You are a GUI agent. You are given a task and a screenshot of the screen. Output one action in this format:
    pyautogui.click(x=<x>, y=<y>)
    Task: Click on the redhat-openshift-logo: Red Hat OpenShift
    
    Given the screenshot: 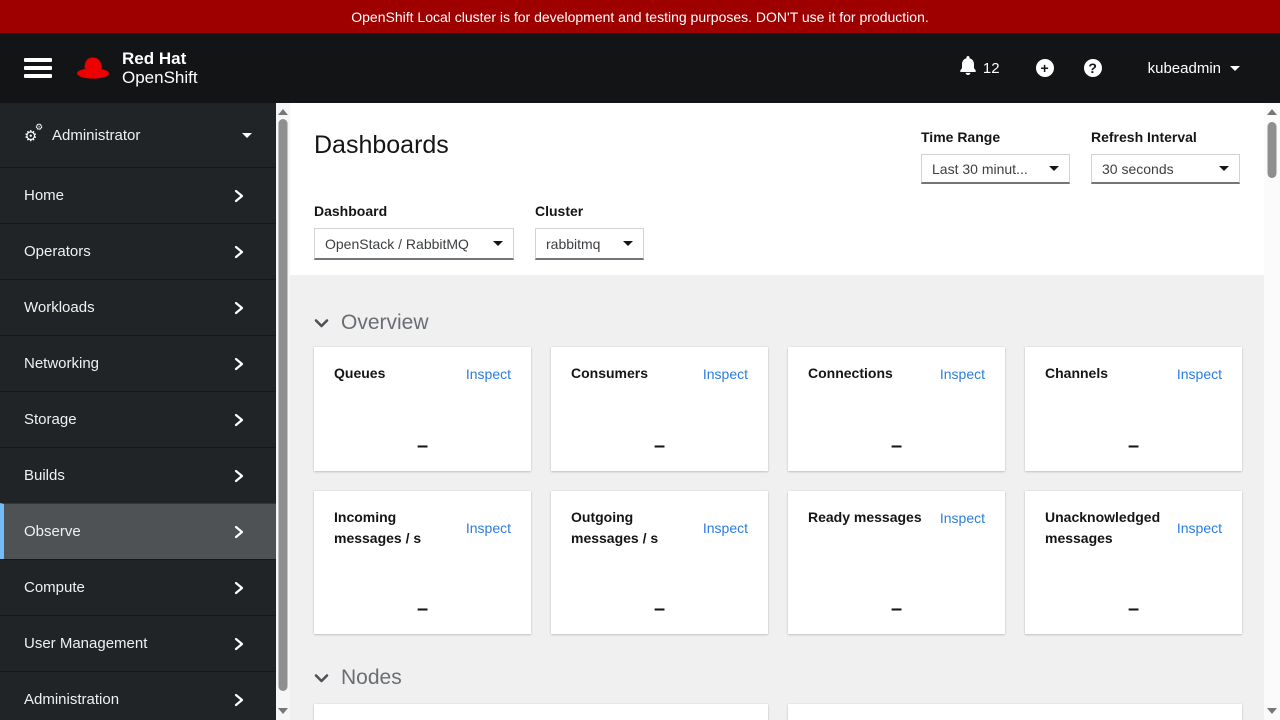 What is the action you would take?
    pyautogui.click(x=136, y=68)
    